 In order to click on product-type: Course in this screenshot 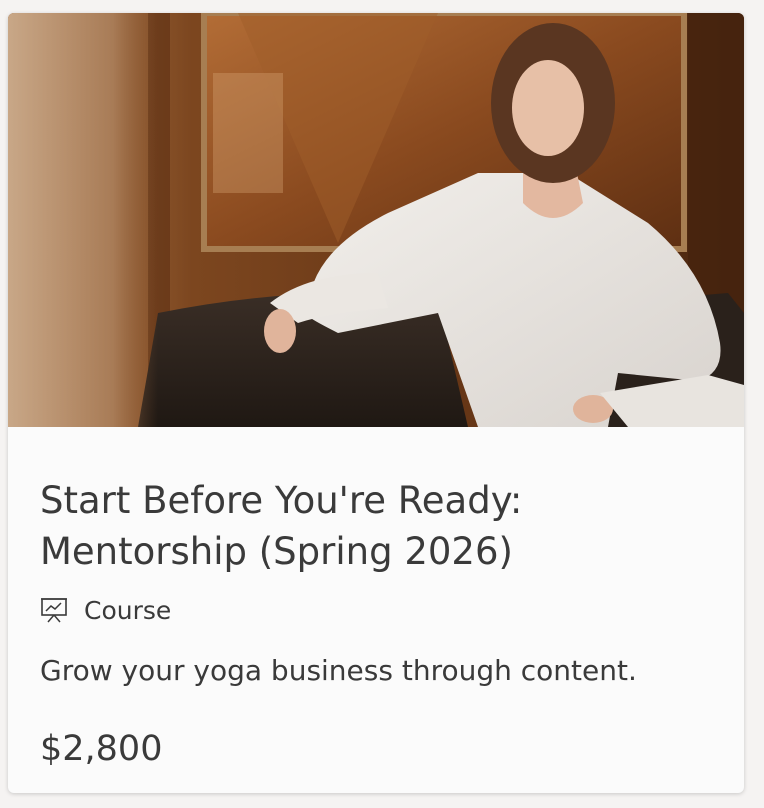, I will do `click(105, 610)`.